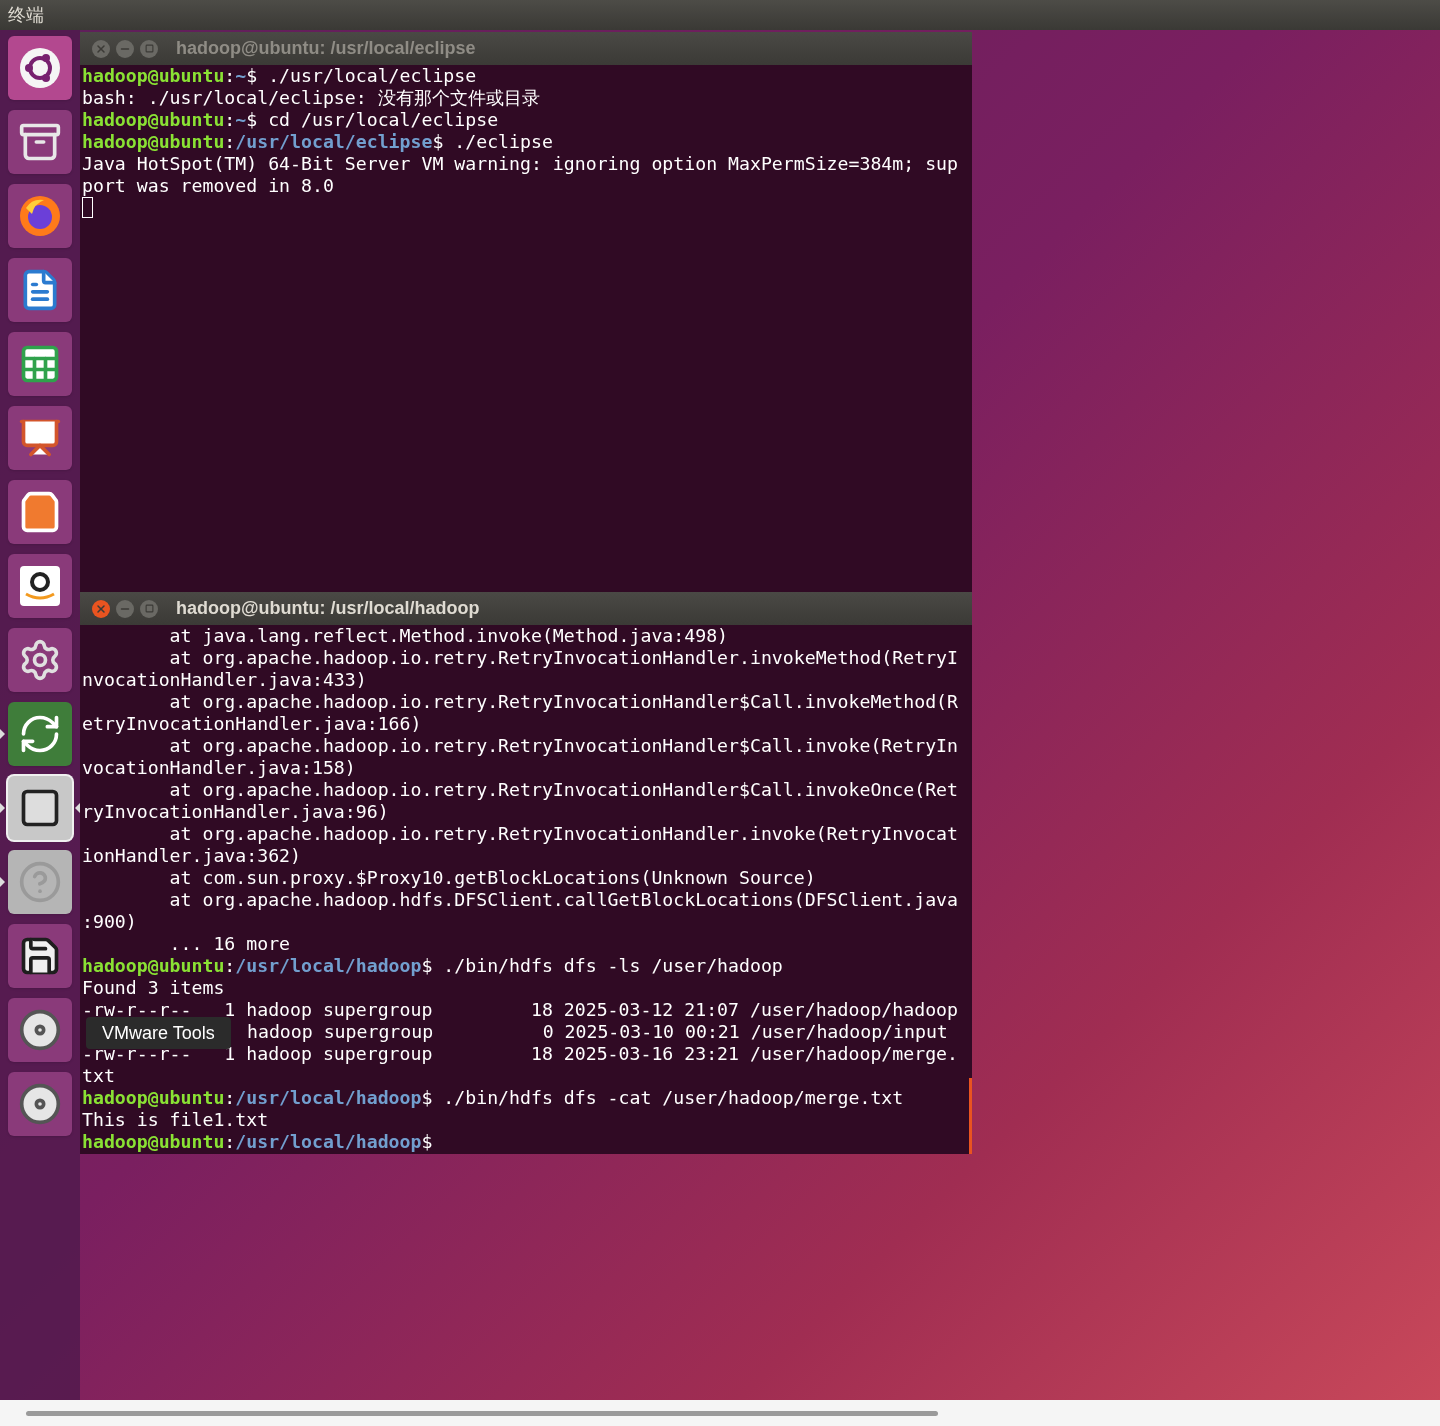 The height and width of the screenshot is (1426, 1440). What do you see at coordinates (280, 76) in the screenshot?
I see `terminal-prompt-line: hadoop@ubuntu:~$ ./usr/local/eclipse` at bounding box center [280, 76].